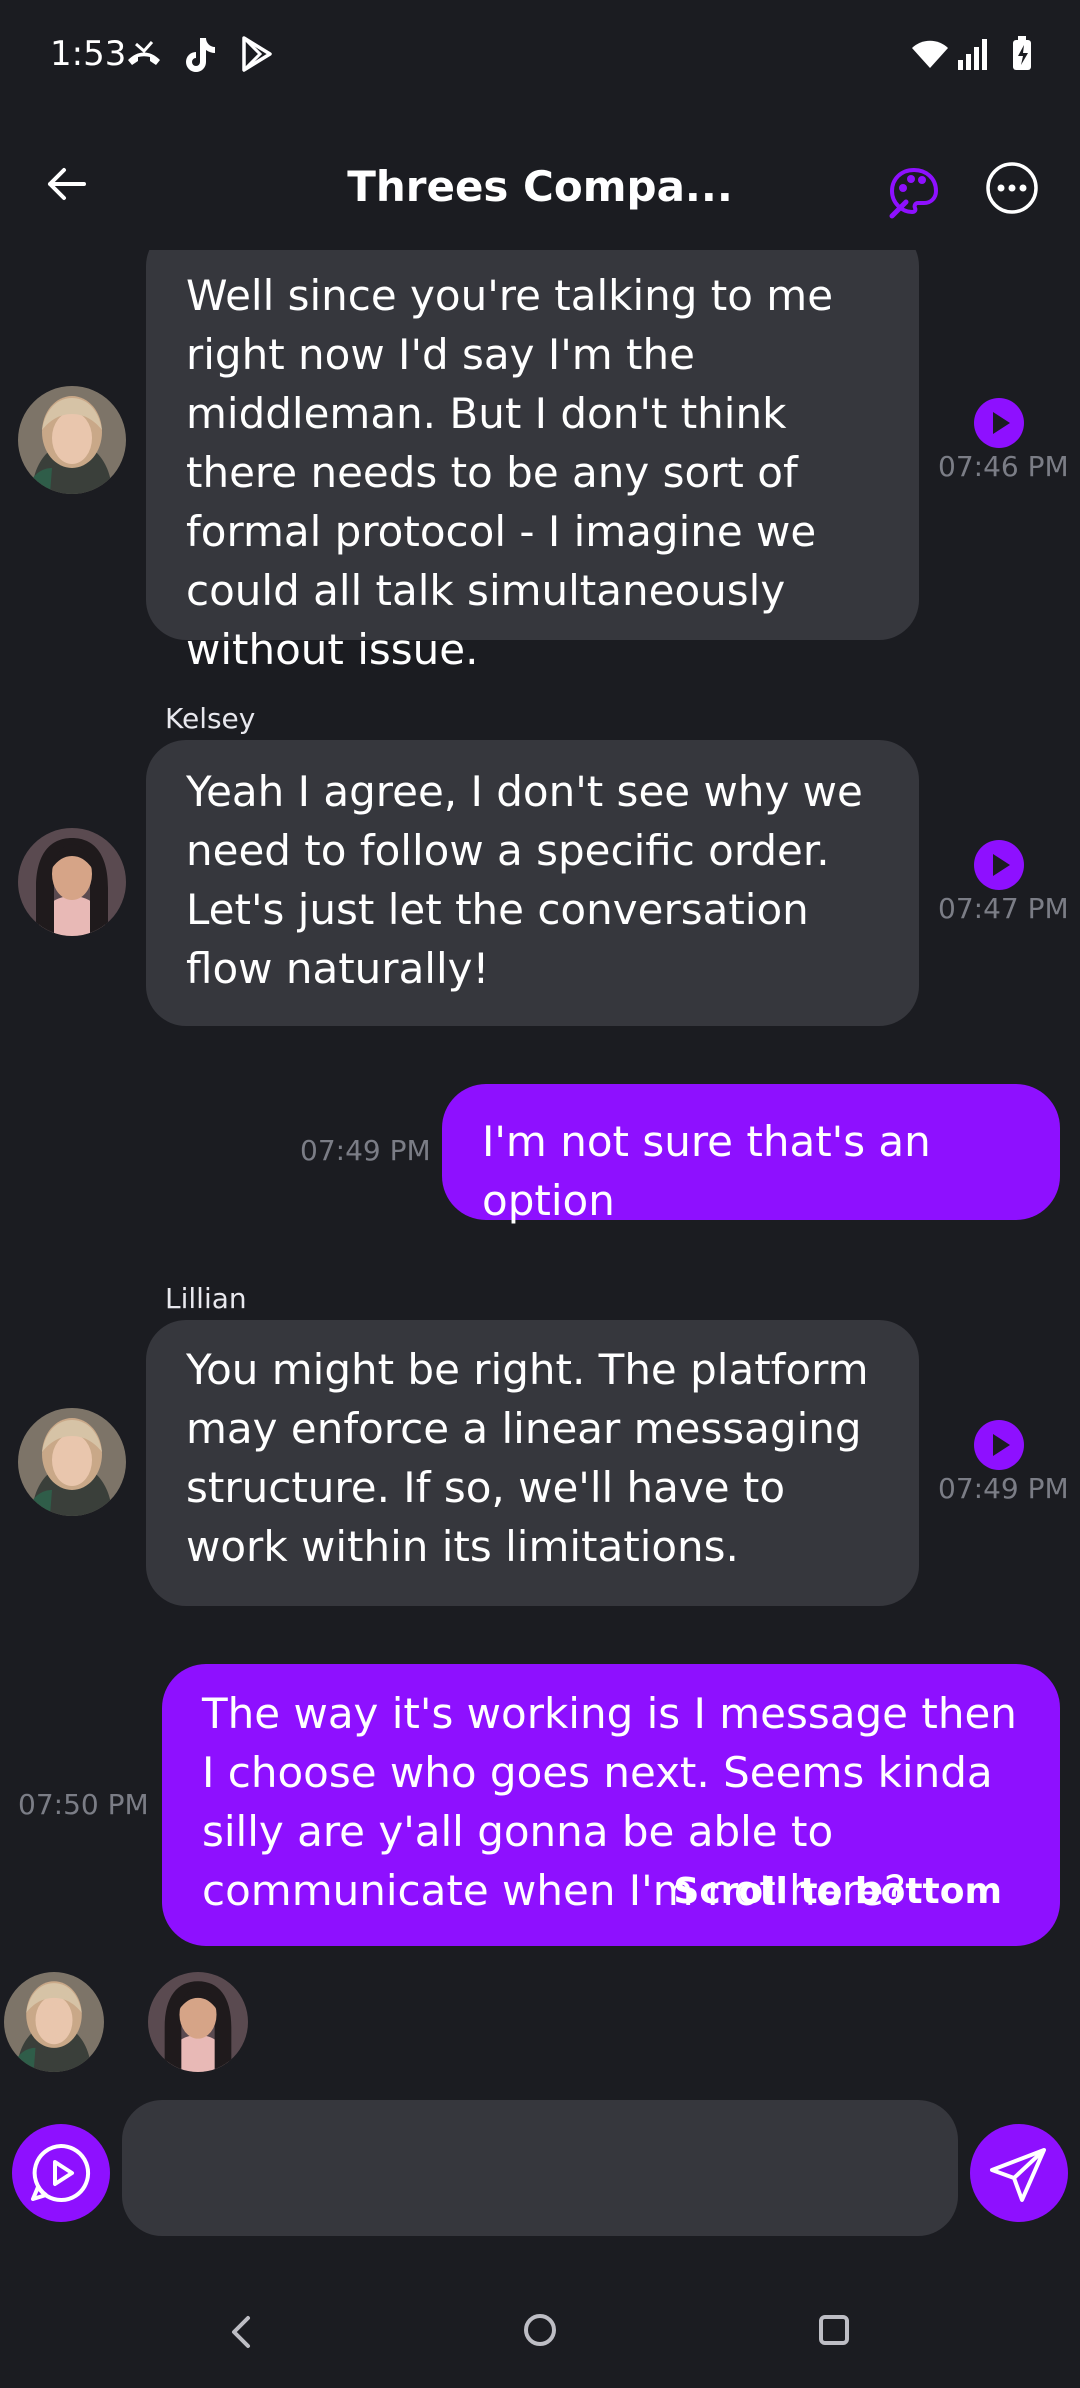  I want to click on status-time: 1:53, so click(88, 54).